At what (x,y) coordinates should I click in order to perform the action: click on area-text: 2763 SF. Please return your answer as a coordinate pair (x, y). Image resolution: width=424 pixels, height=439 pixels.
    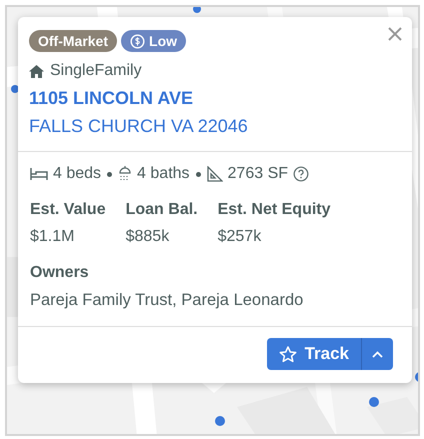
    Looking at the image, I should click on (258, 174).